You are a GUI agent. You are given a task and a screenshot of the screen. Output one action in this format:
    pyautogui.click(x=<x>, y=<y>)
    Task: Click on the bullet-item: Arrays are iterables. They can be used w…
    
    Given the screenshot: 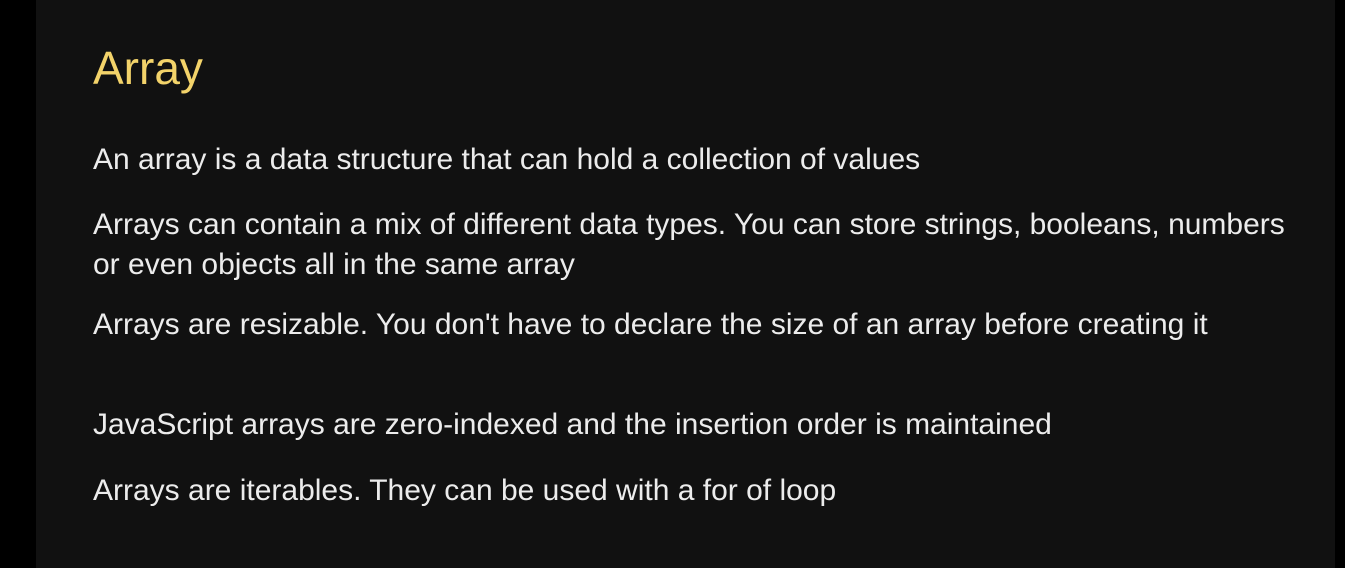 What is the action you would take?
    pyautogui.click(x=465, y=490)
    